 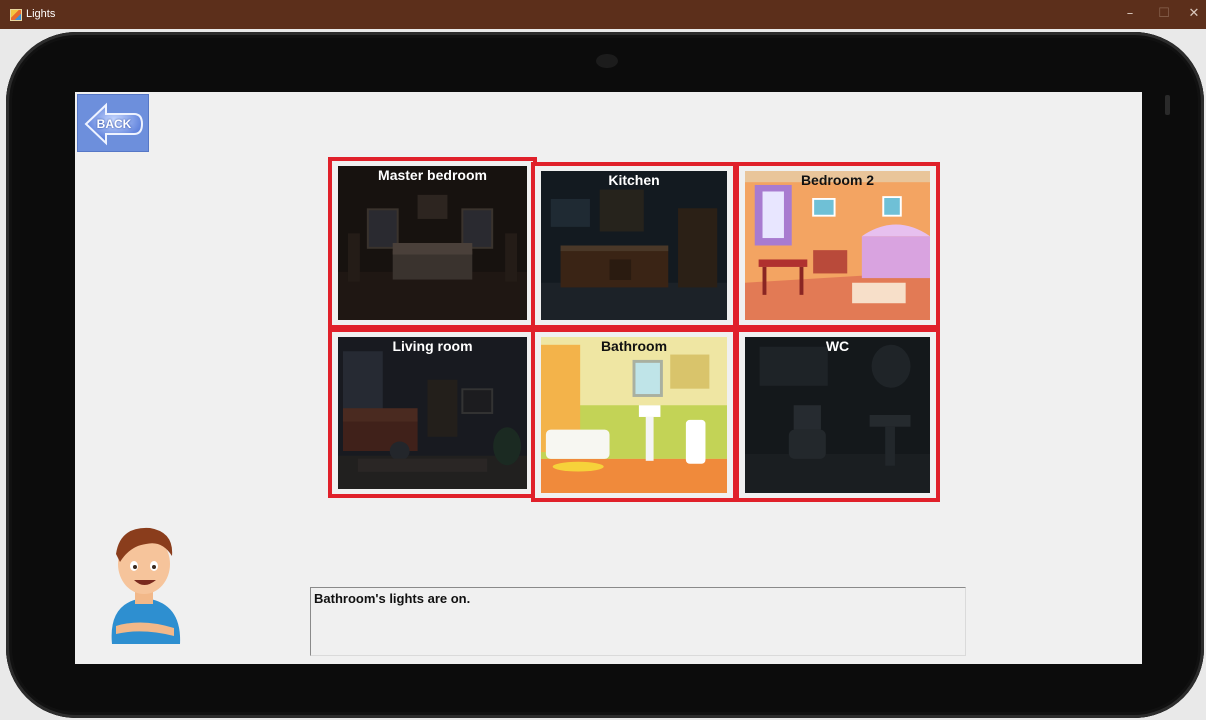 What do you see at coordinates (146, 585) in the screenshot?
I see `boy-mascot-icon` at bounding box center [146, 585].